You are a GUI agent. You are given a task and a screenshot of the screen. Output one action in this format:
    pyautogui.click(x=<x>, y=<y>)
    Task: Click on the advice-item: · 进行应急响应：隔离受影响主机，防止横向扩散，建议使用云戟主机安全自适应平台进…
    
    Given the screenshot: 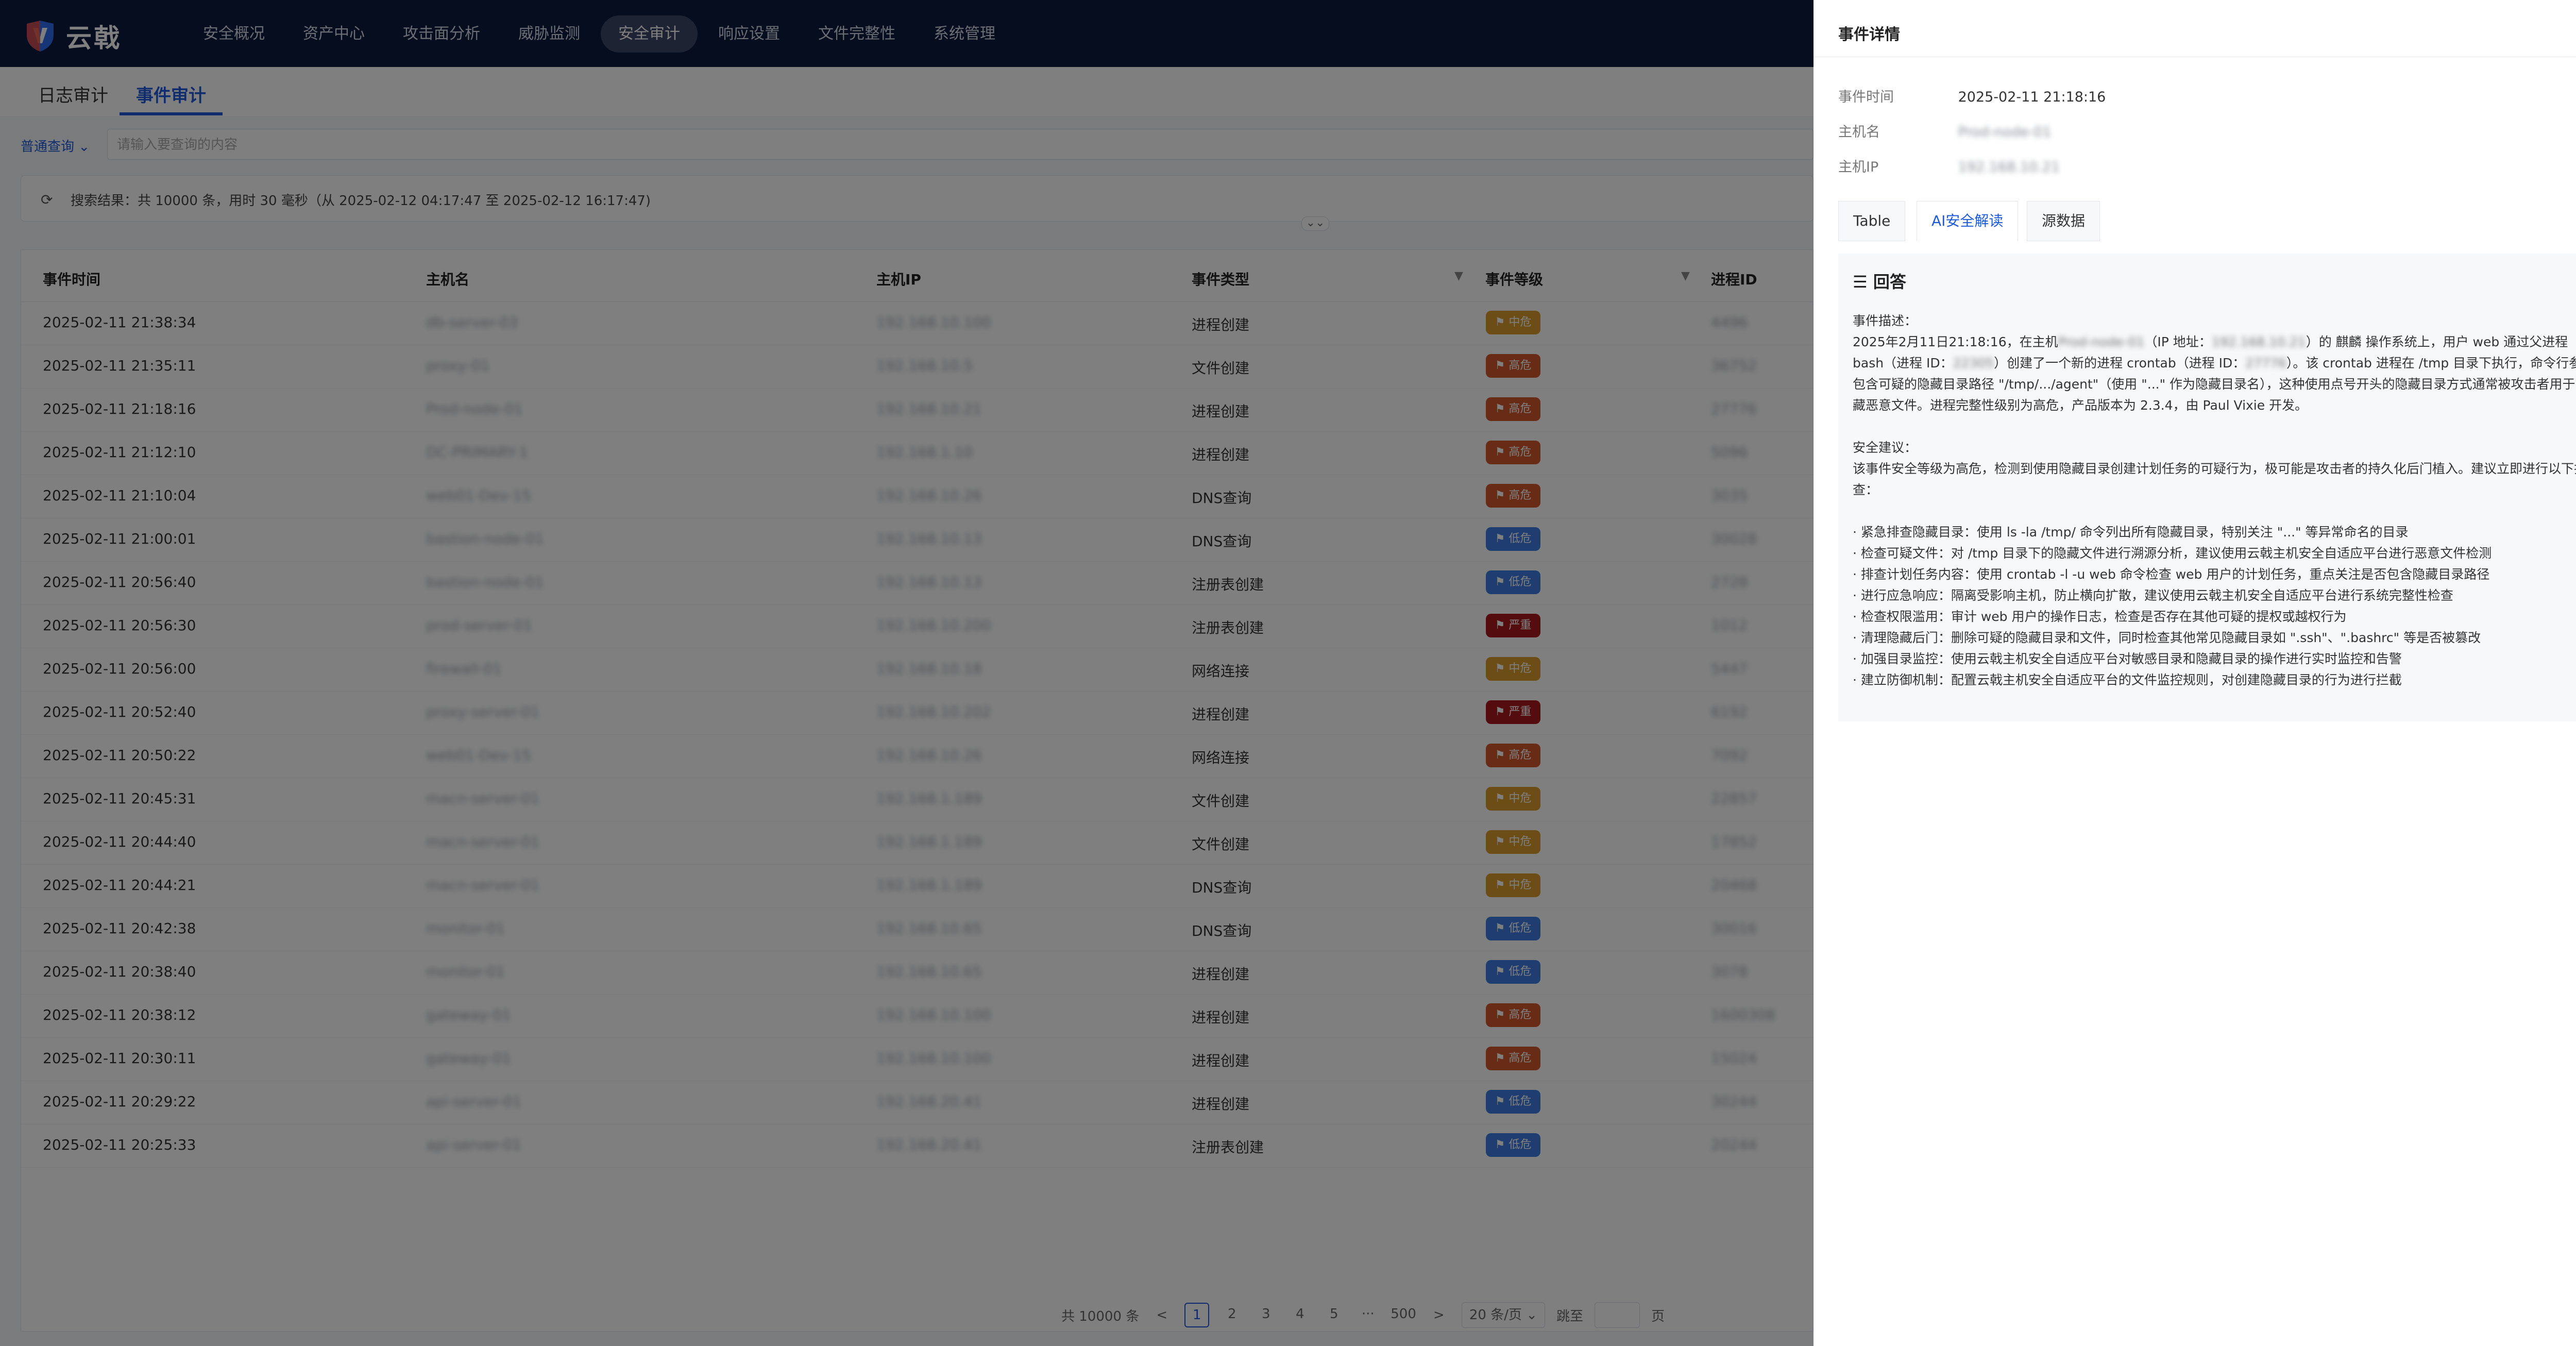 What is the action you would take?
    pyautogui.click(x=2153, y=595)
    